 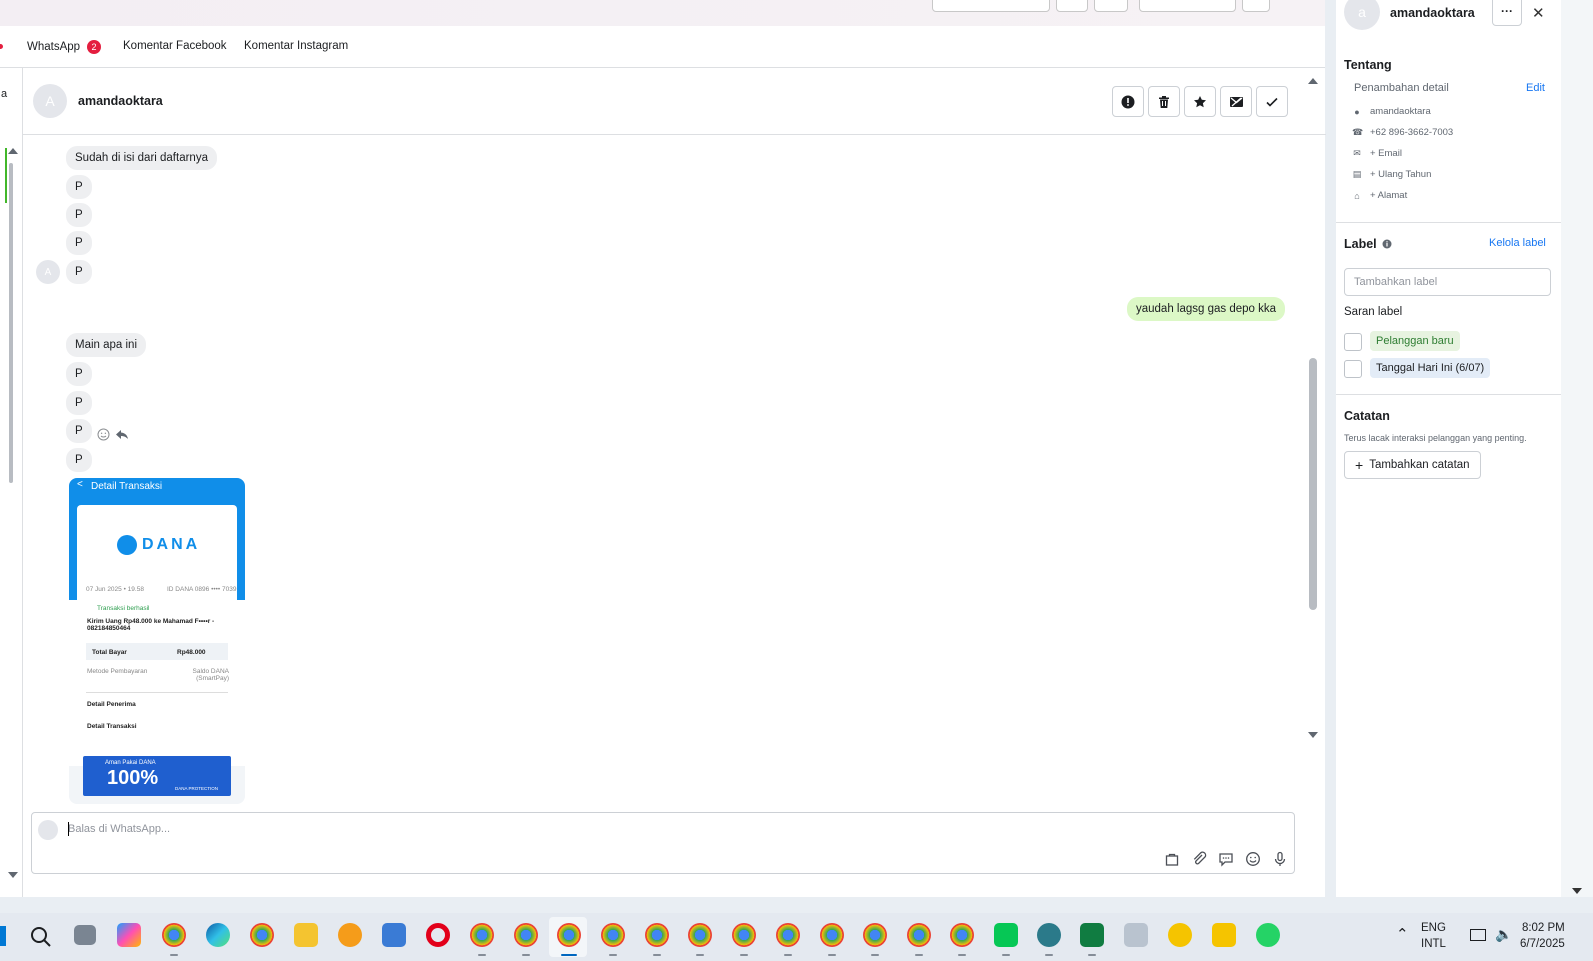 What do you see at coordinates (1256, 6) in the screenshot?
I see `settings-button` at bounding box center [1256, 6].